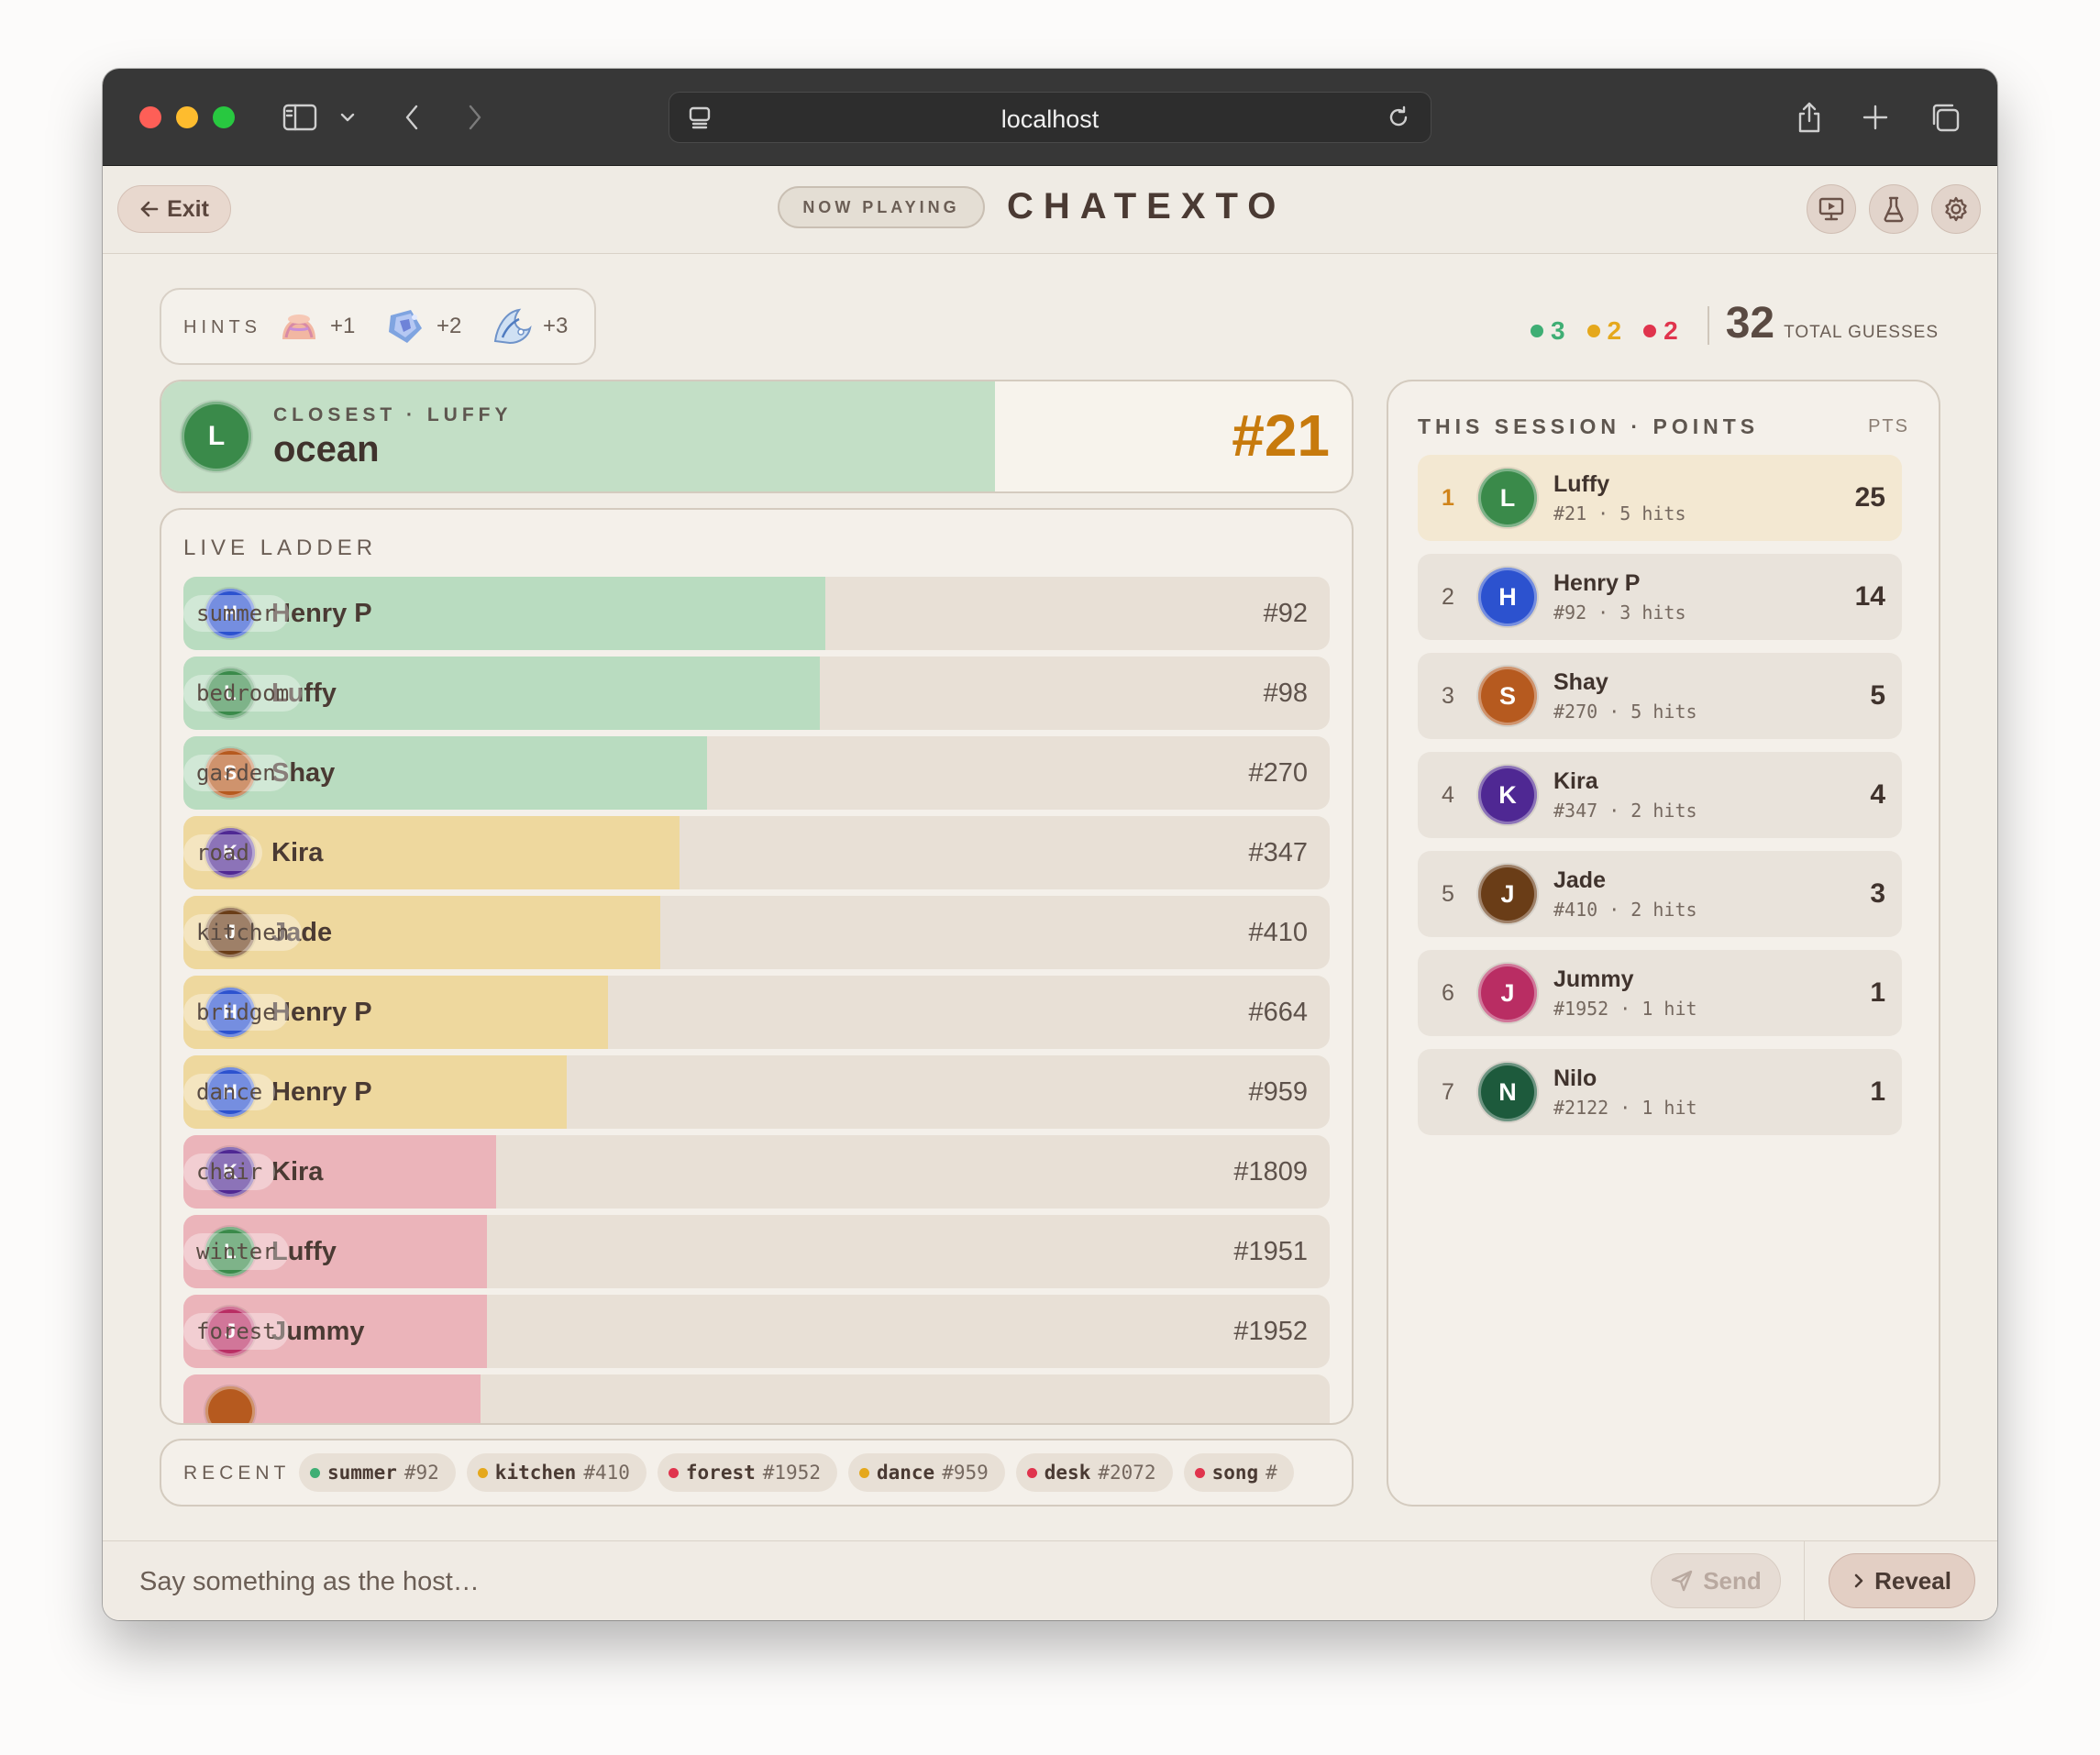  I want to click on closest-guess-card: L CLOSEST · LUFFY ocean #21, so click(757, 436).